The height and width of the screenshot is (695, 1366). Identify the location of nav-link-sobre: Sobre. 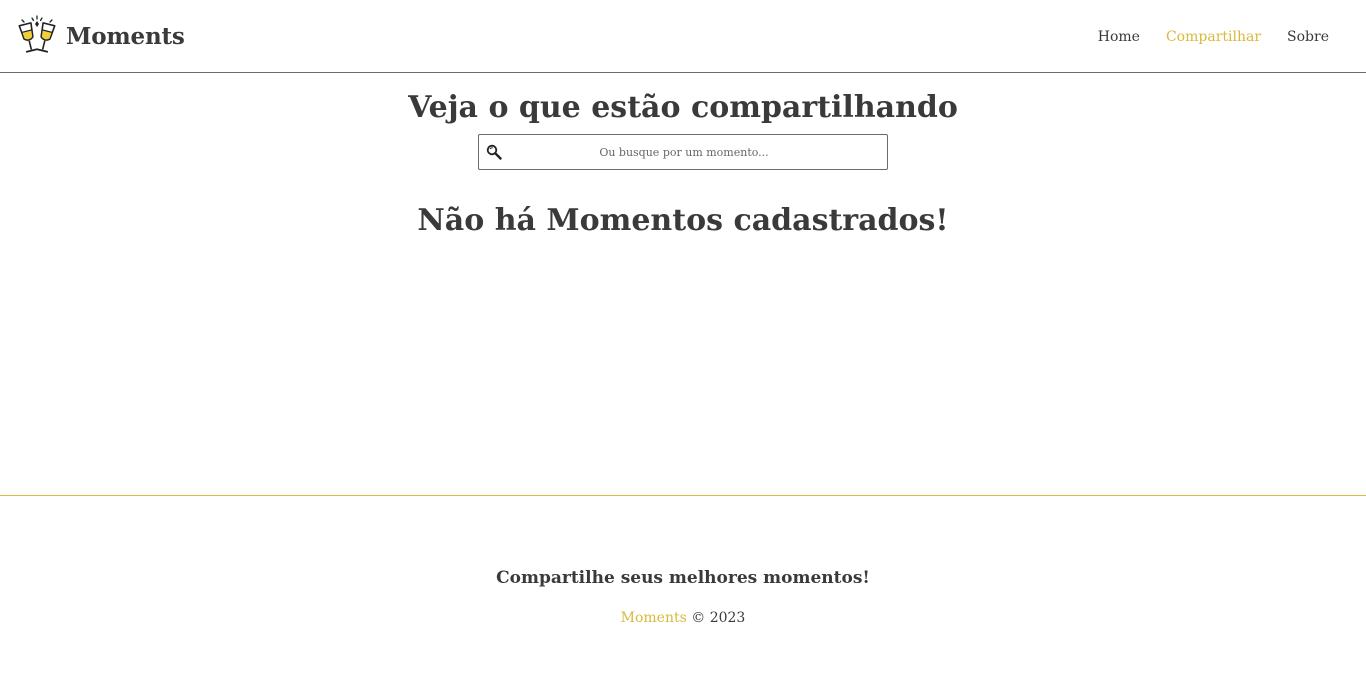
(1308, 37).